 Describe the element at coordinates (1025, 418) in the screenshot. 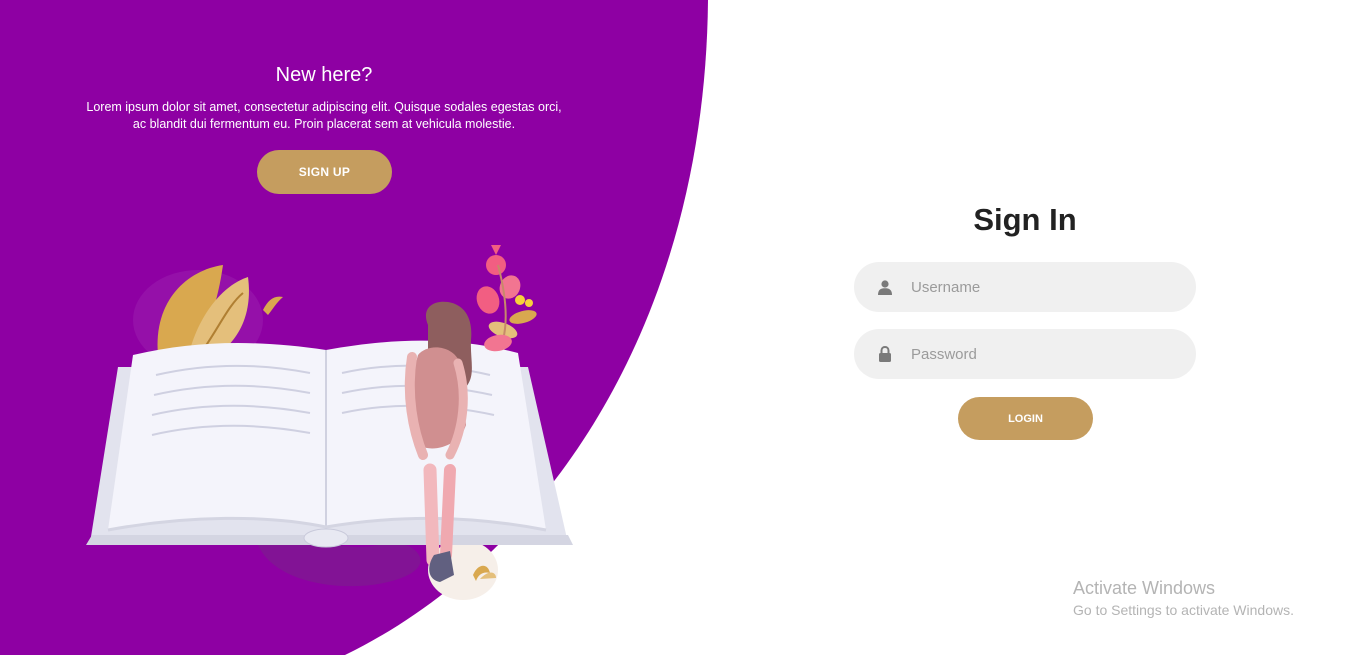

I see `login-button: LOGIN` at that location.